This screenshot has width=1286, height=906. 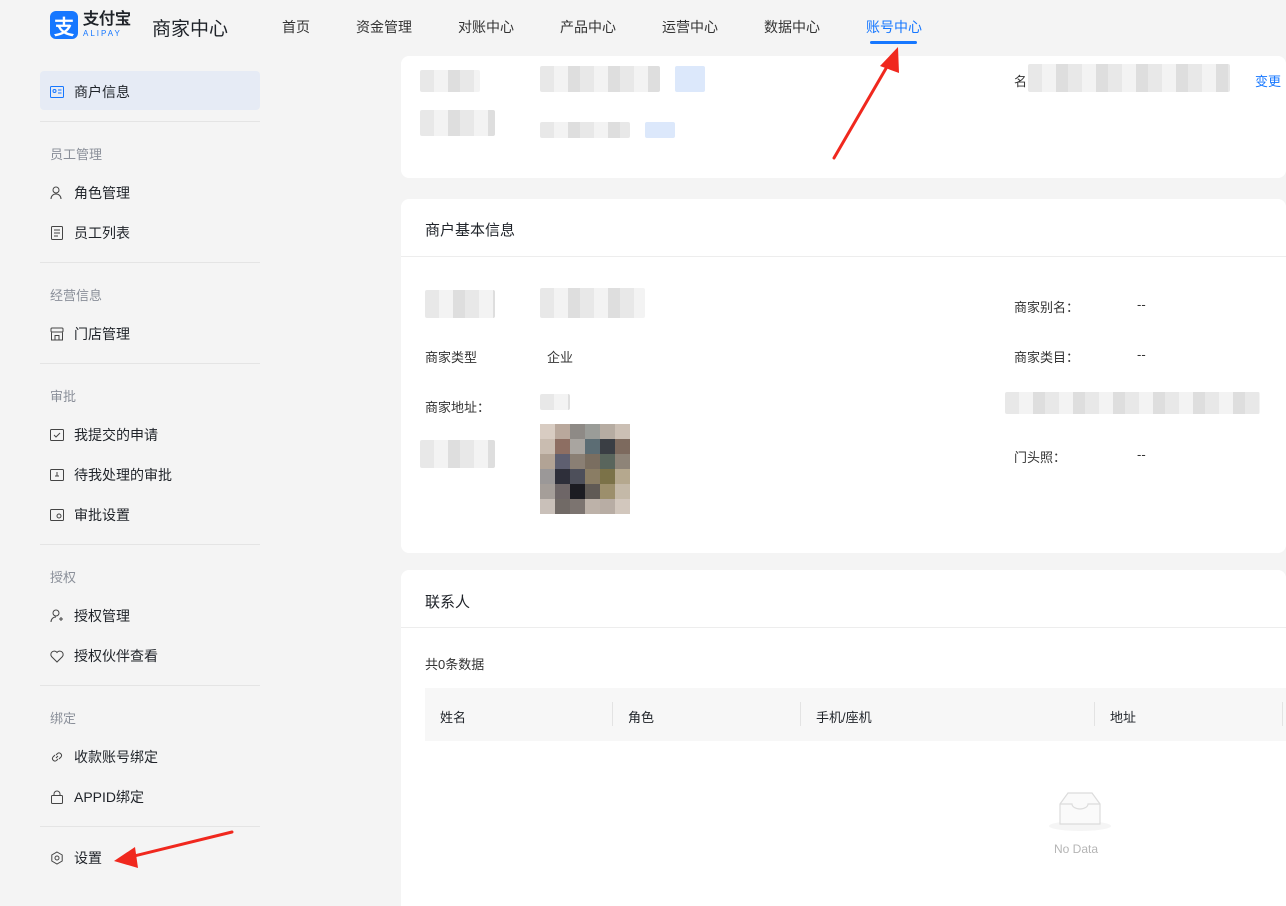 What do you see at coordinates (588, 27) in the screenshot?
I see `nav-products: 产品中心` at bounding box center [588, 27].